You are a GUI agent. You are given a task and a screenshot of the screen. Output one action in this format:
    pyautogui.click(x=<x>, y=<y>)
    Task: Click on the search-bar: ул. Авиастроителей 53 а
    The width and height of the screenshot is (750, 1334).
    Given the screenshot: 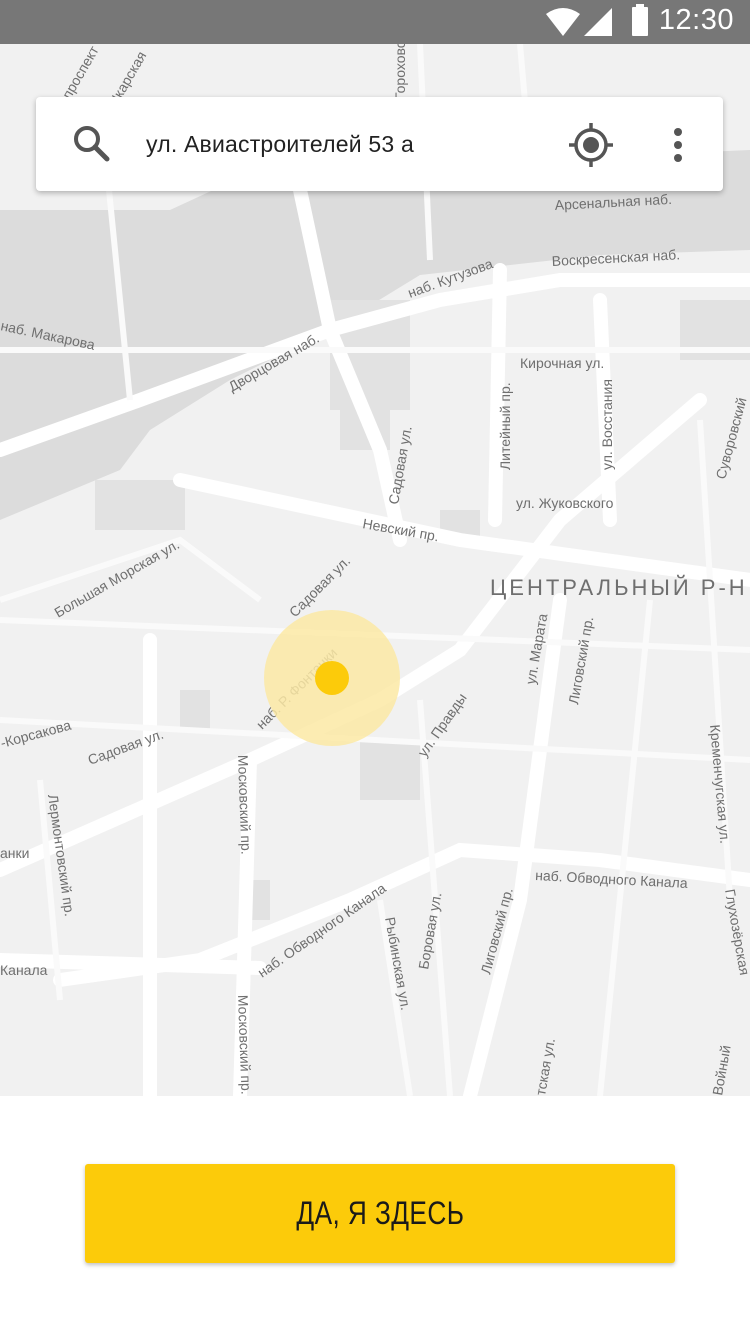 What is the action you would take?
    pyautogui.click(x=379, y=144)
    